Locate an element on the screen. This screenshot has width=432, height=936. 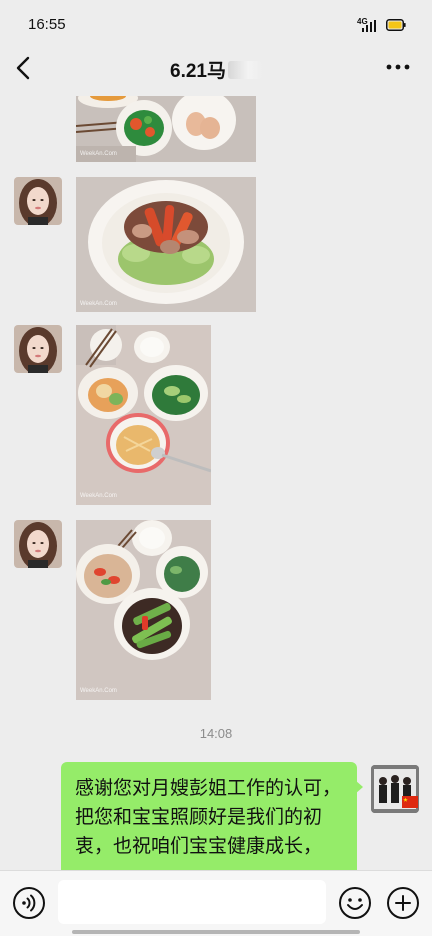
home-indicator is located at coordinates (216, 932).